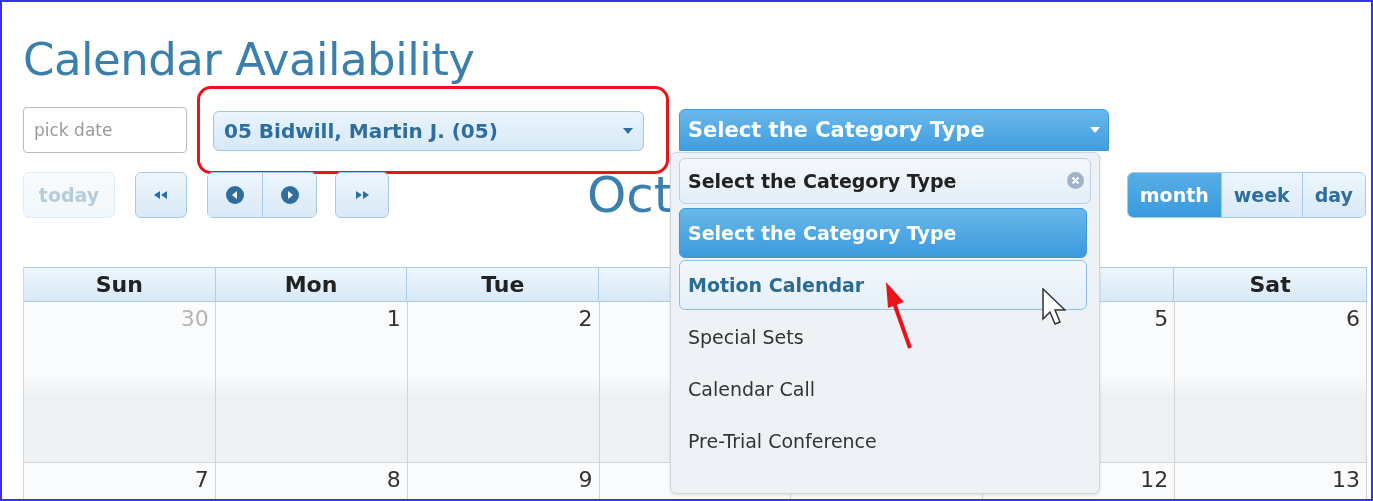  I want to click on day-cell: 9, so click(503, 481).